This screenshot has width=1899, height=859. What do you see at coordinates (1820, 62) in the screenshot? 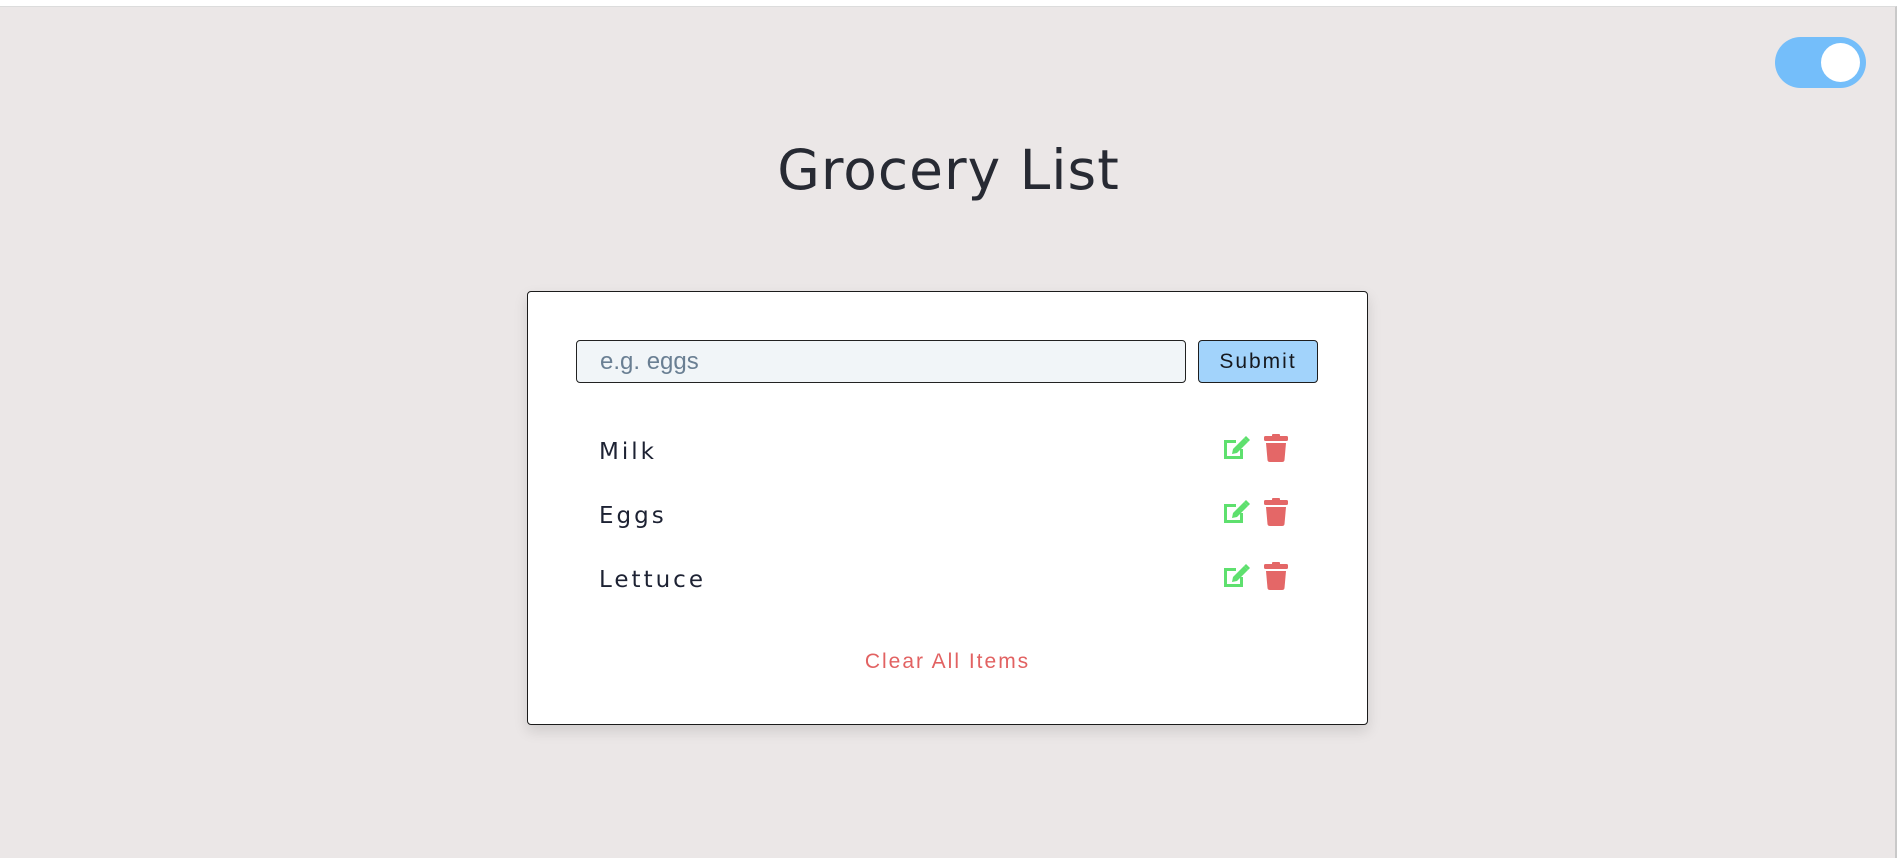
I see `theme-toggle` at bounding box center [1820, 62].